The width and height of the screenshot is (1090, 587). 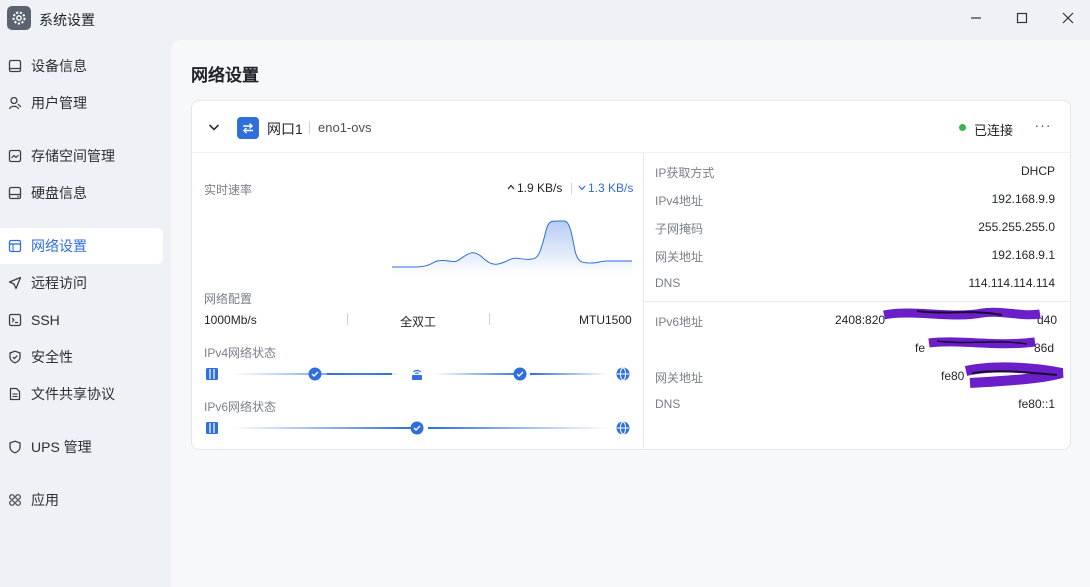 What do you see at coordinates (225, 75) in the screenshot?
I see `page-title: 网络设置` at bounding box center [225, 75].